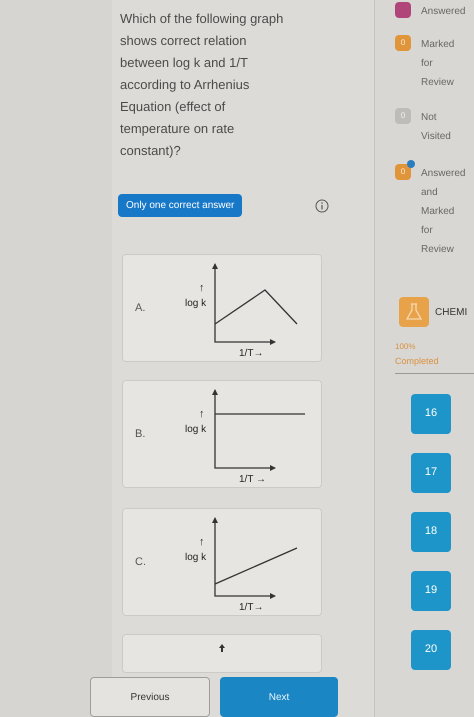 The image size is (474, 717). Describe the element at coordinates (405, 347) in the screenshot. I see `progress-percent: 100%` at that location.